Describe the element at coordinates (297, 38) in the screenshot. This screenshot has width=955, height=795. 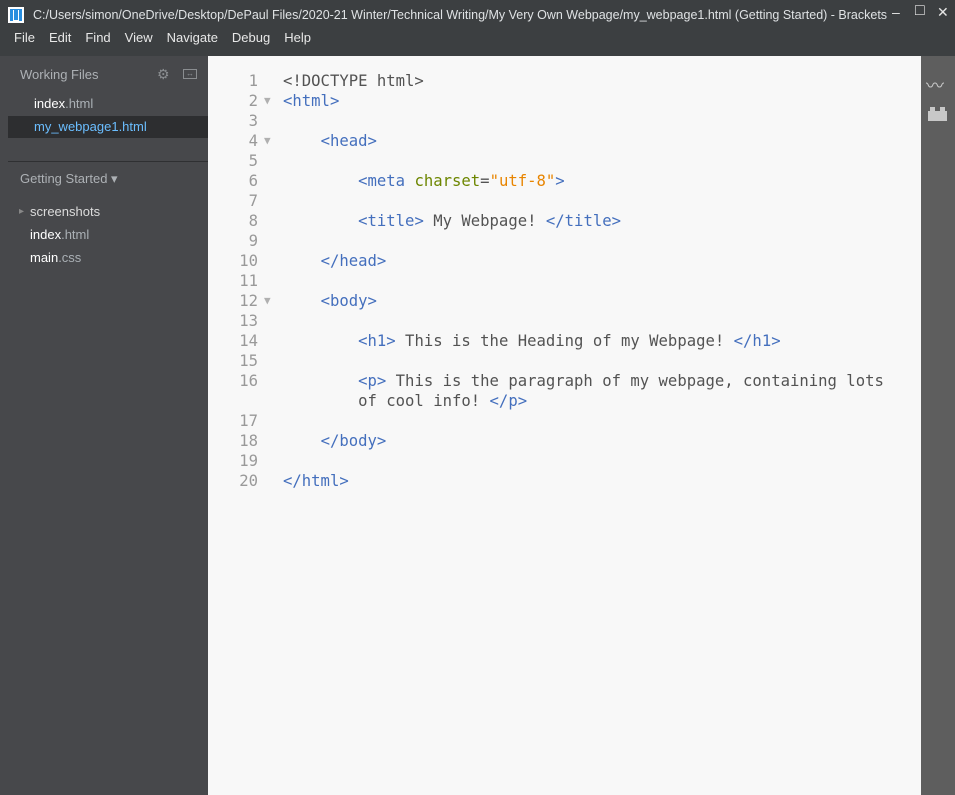
I see `menu-help: Help` at that location.